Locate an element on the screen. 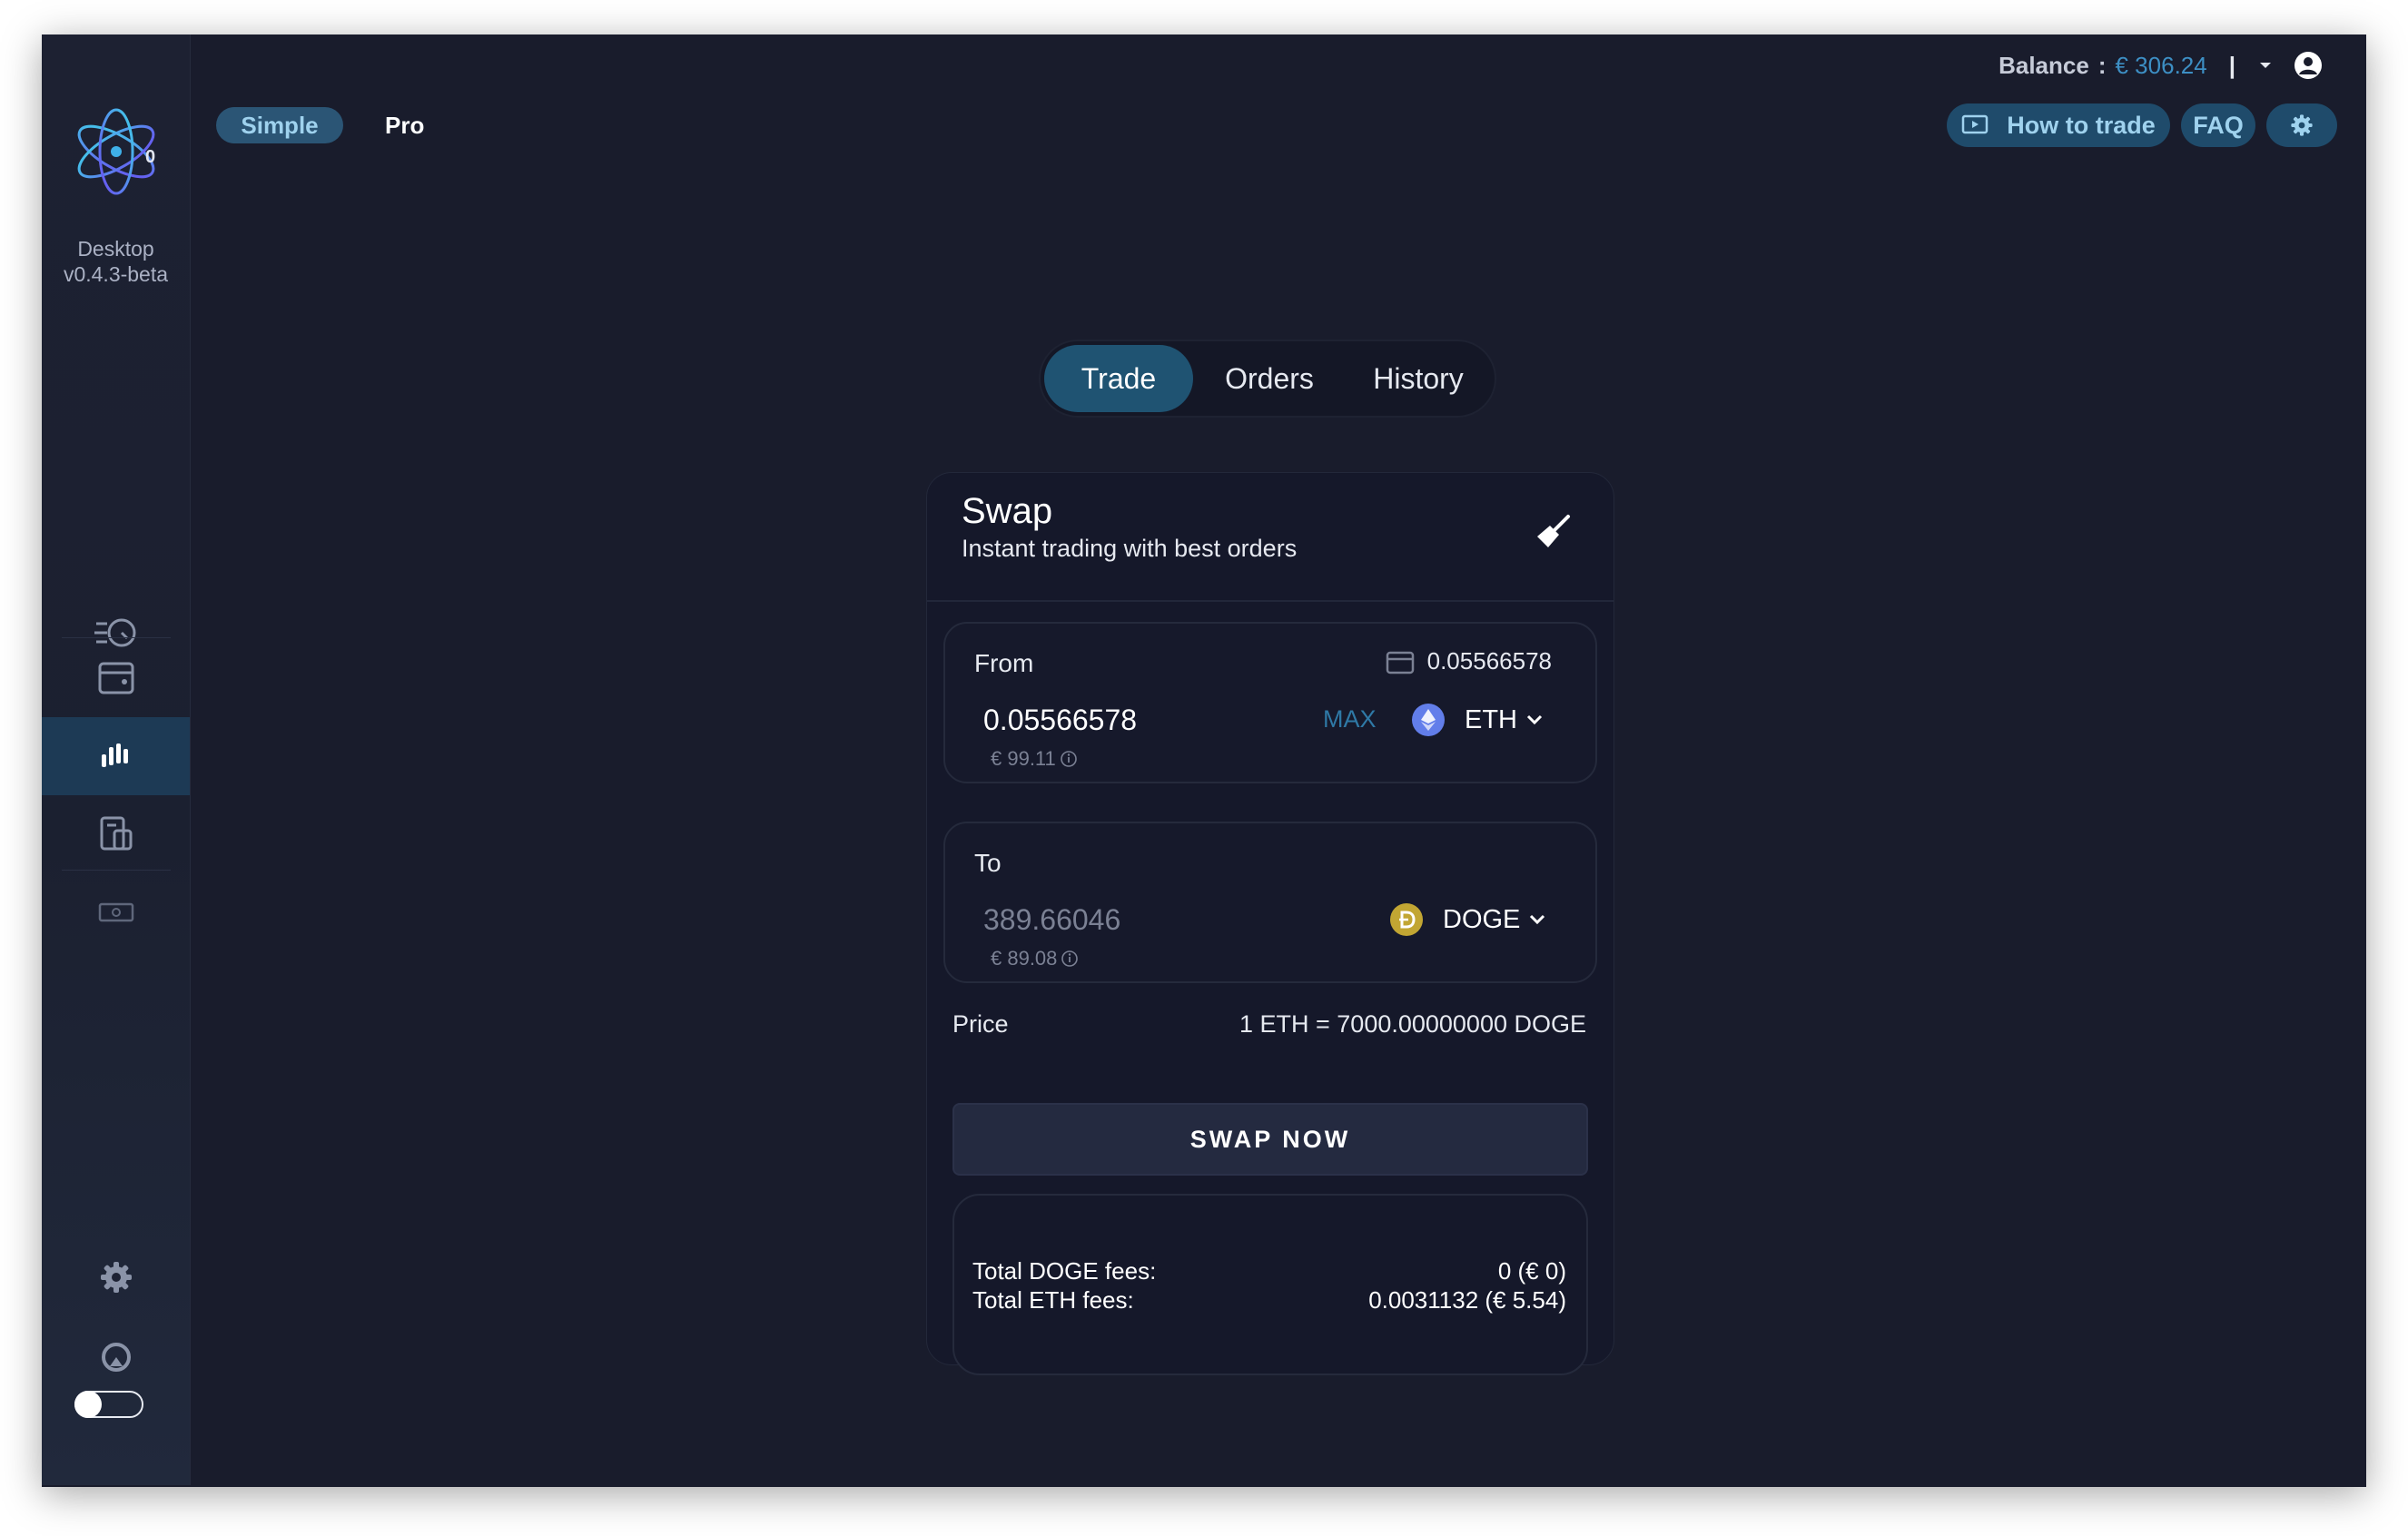 The image size is (2408, 1536). trade-icon is located at coordinates (114, 755).